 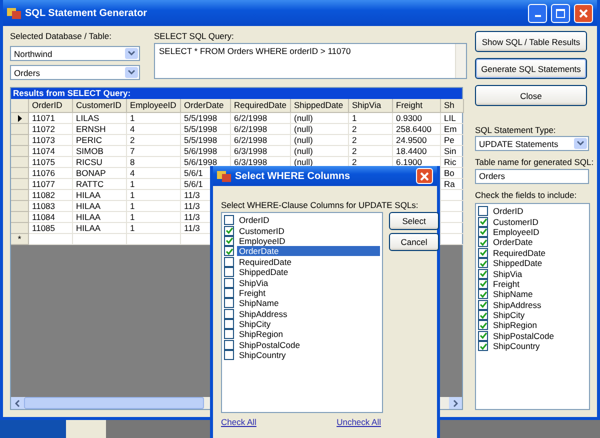 I want to click on field-name: EmployeeID, so click(x=516, y=231).